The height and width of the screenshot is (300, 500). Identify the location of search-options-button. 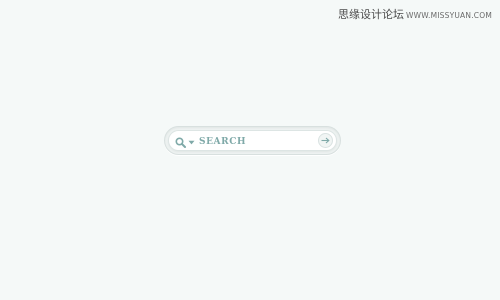
(185, 142).